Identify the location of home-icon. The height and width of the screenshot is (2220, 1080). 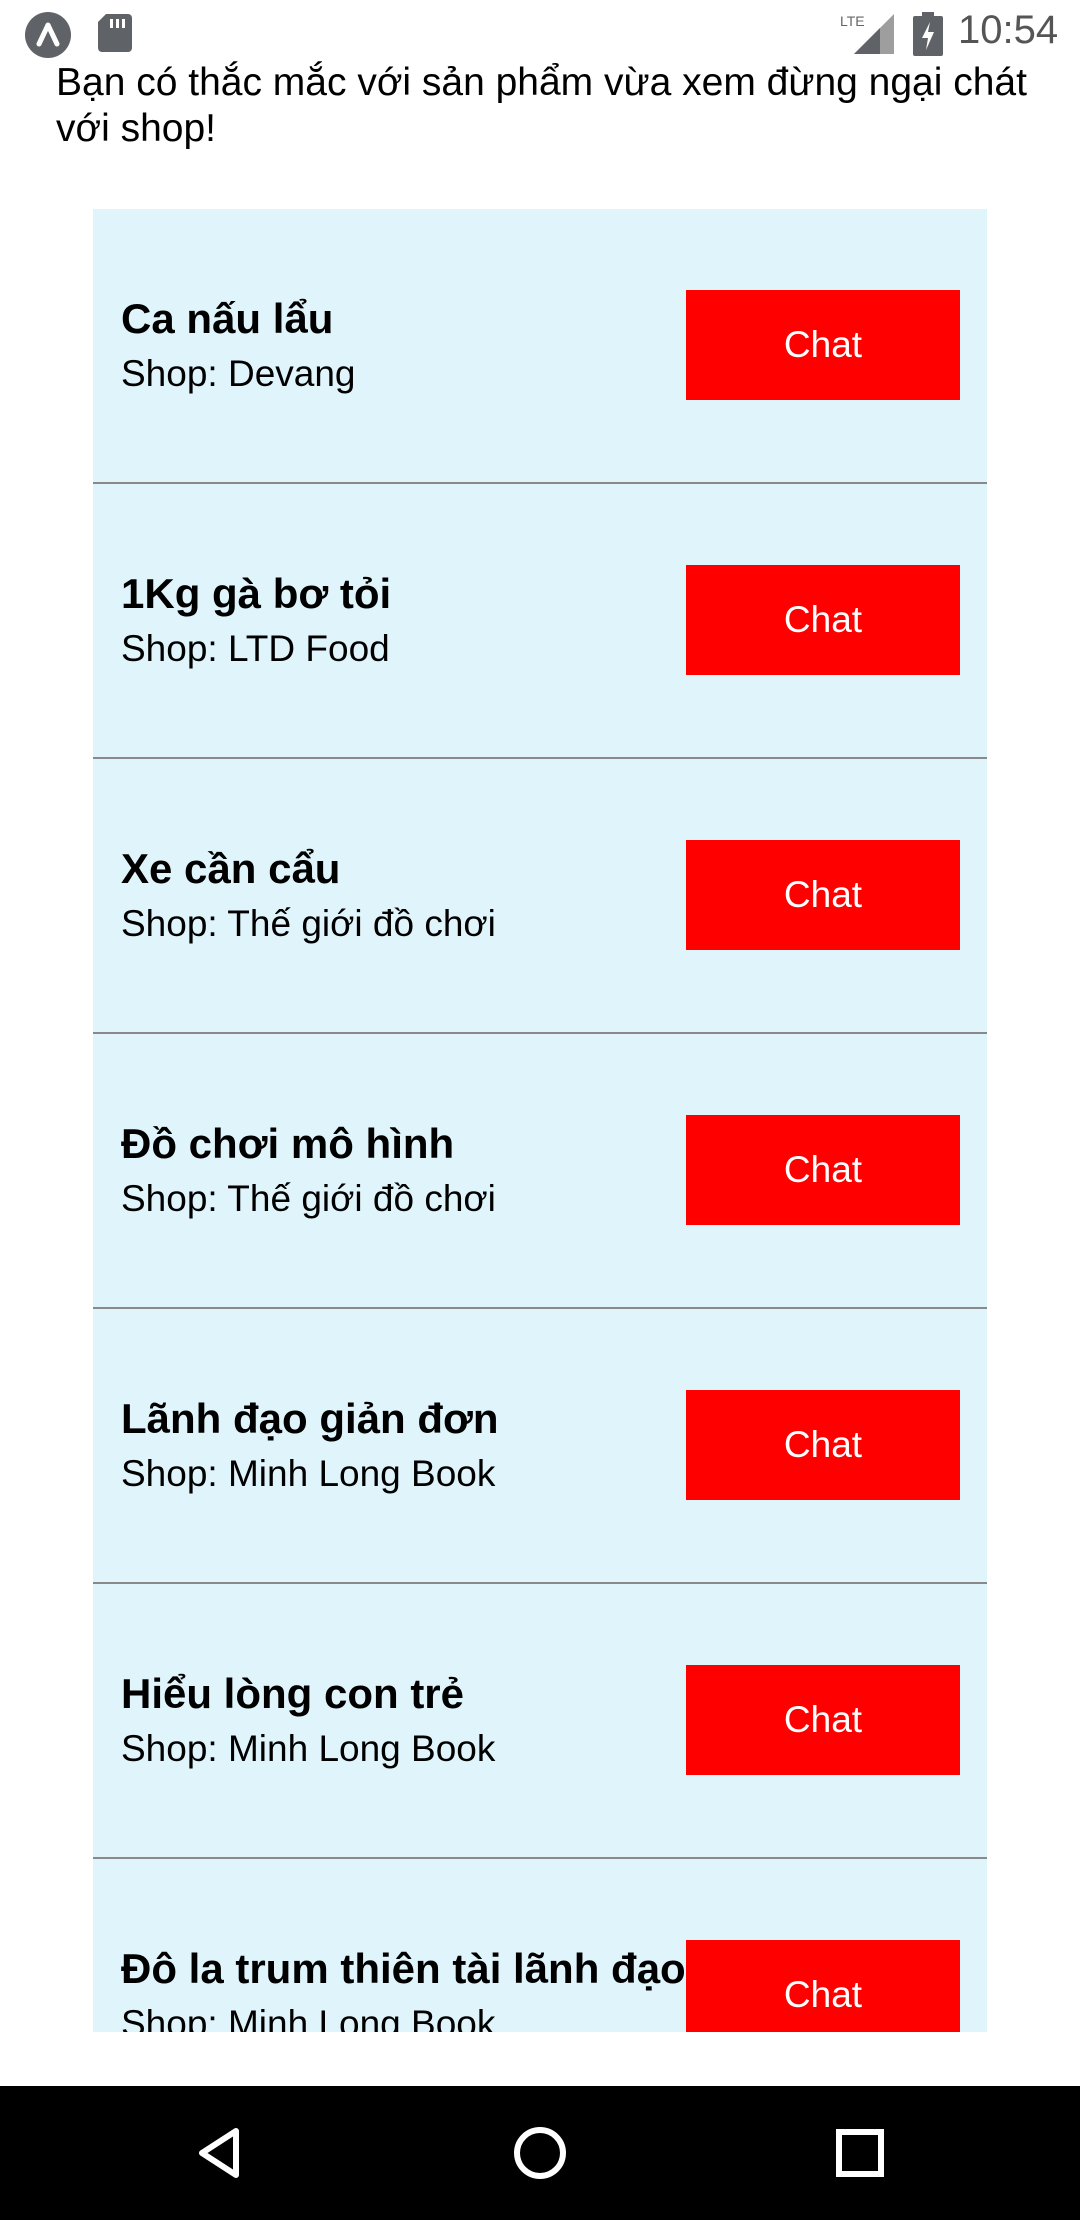
(540, 2153).